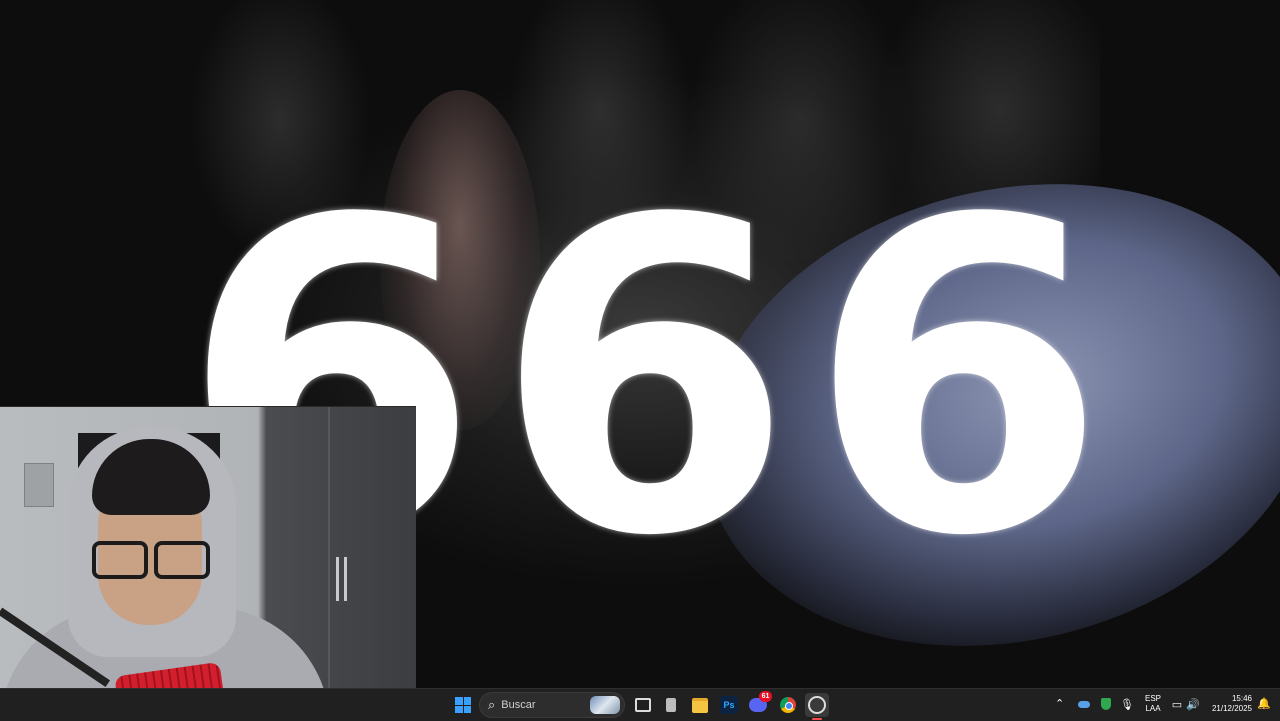 The image size is (1280, 721). What do you see at coordinates (552, 705) in the screenshot?
I see `taskbar-search-box: ⌕ Buscar` at bounding box center [552, 705].